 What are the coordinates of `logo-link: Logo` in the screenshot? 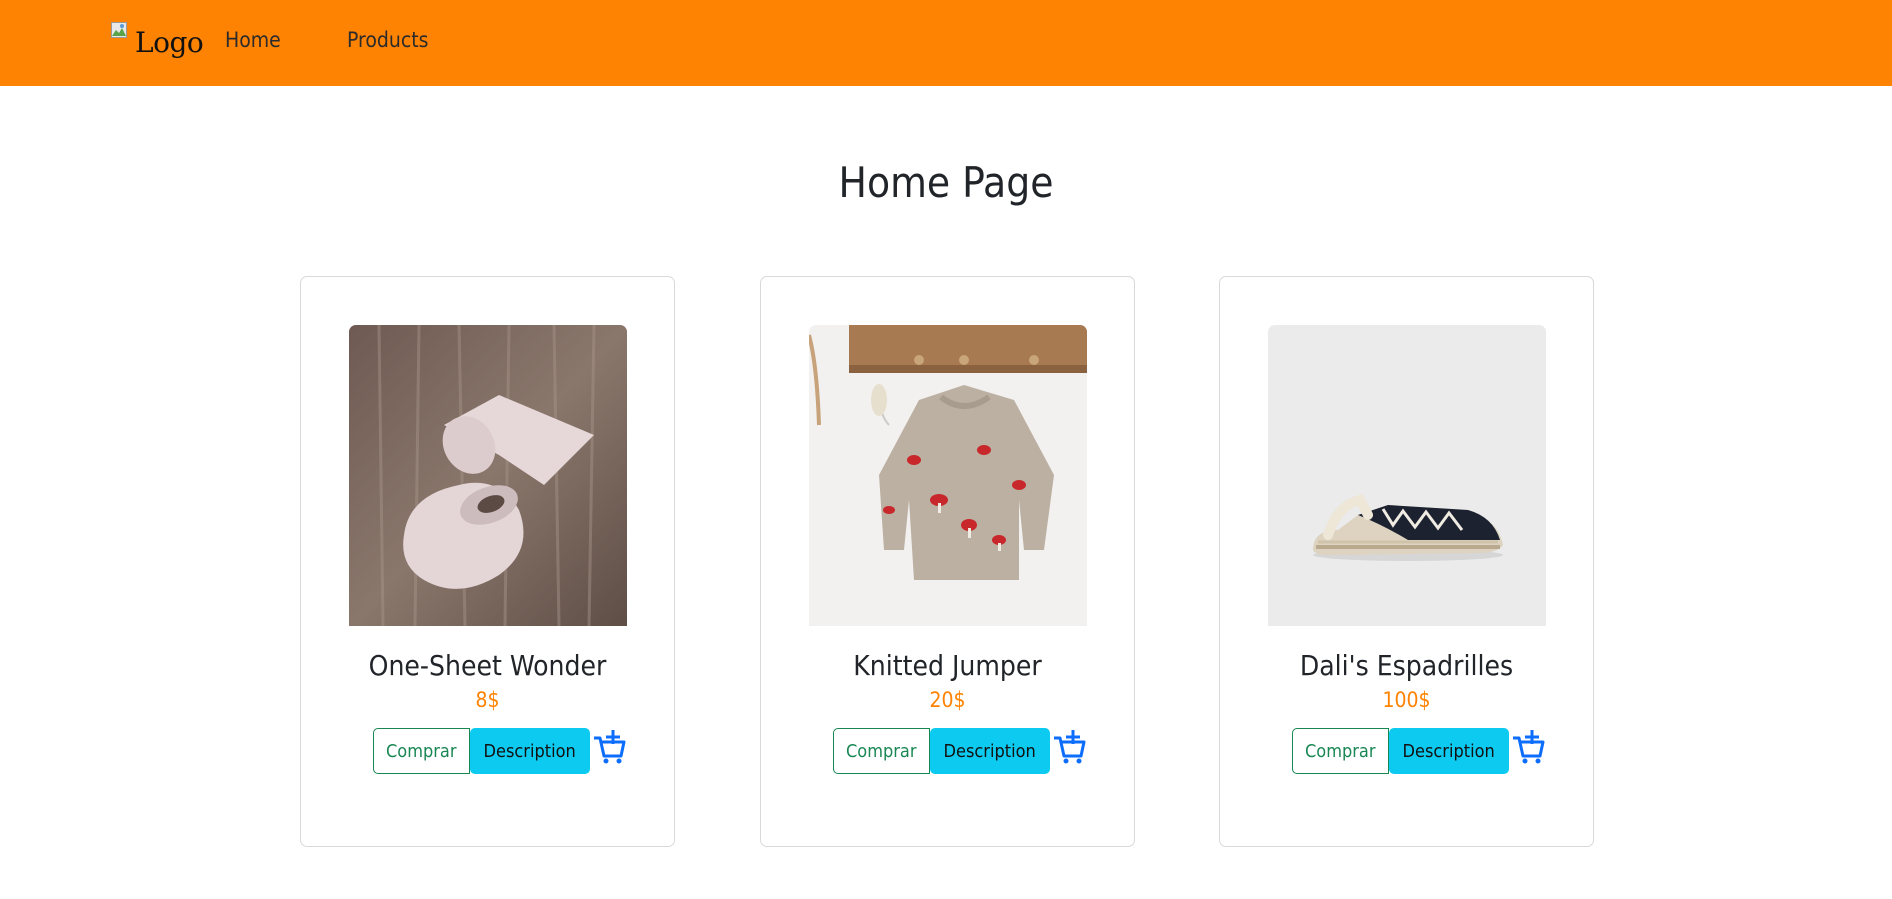 It's located at (157, 42).